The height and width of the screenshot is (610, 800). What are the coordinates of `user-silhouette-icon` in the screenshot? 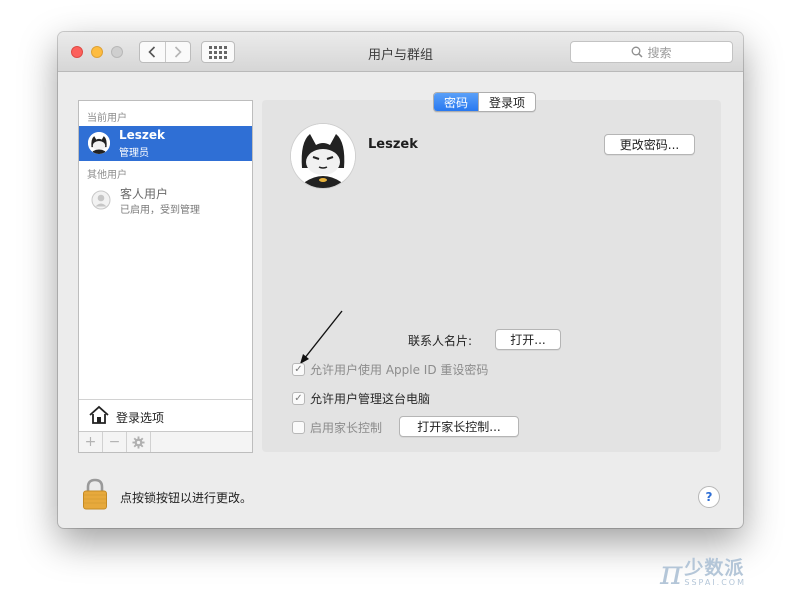 It's located at (101, 200).